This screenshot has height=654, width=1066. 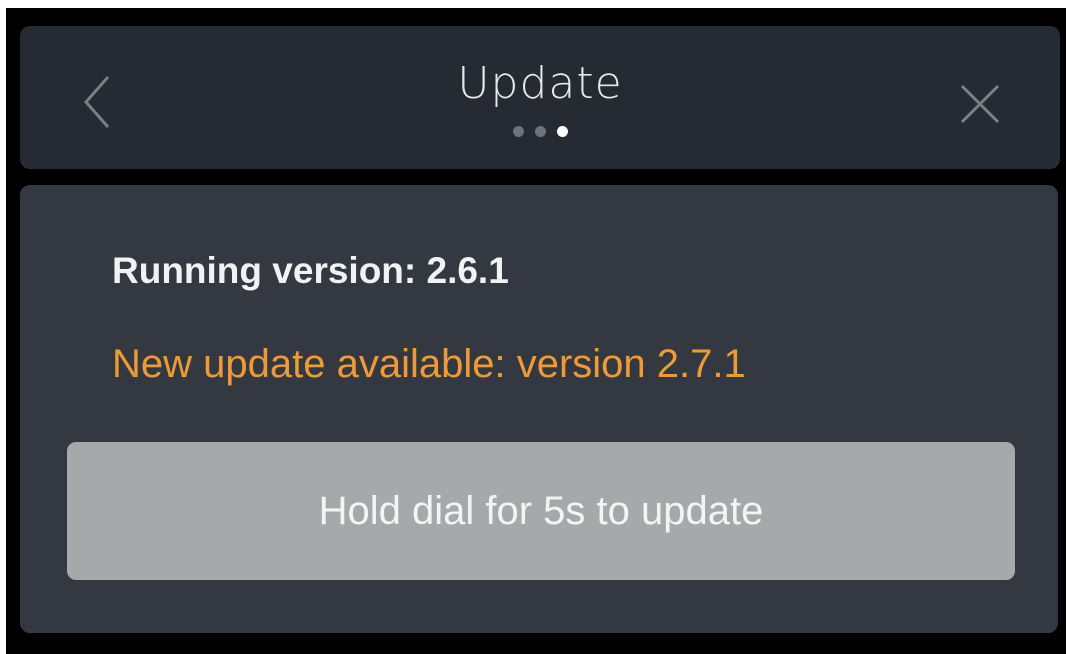 I want to click on page-dot-active, so click(x=562, y=131).